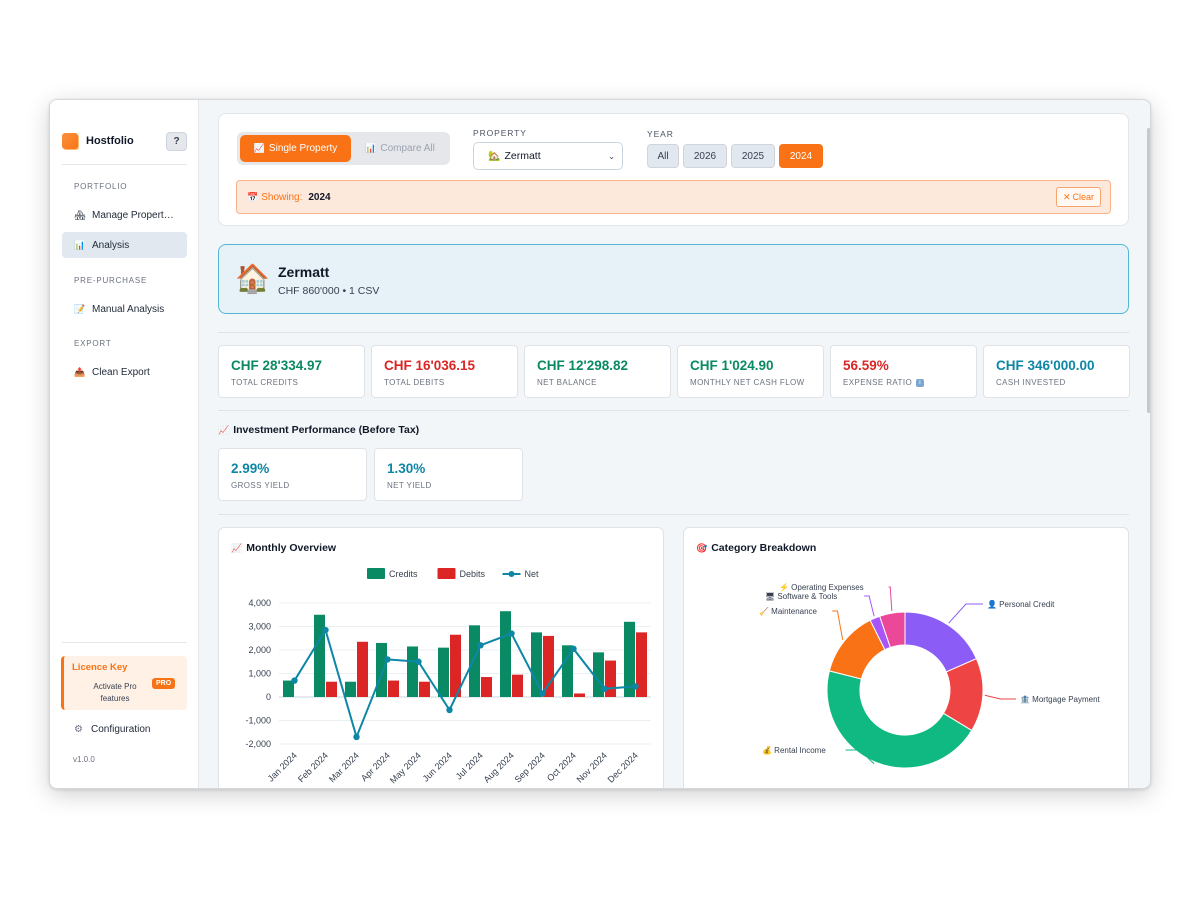 The height and width of the screenshot is (900, 1200). What do you see at coordinates (407, 148) in the screenshot?
I see `compare-all-label: Compare All` at bounding box center [407, 148].